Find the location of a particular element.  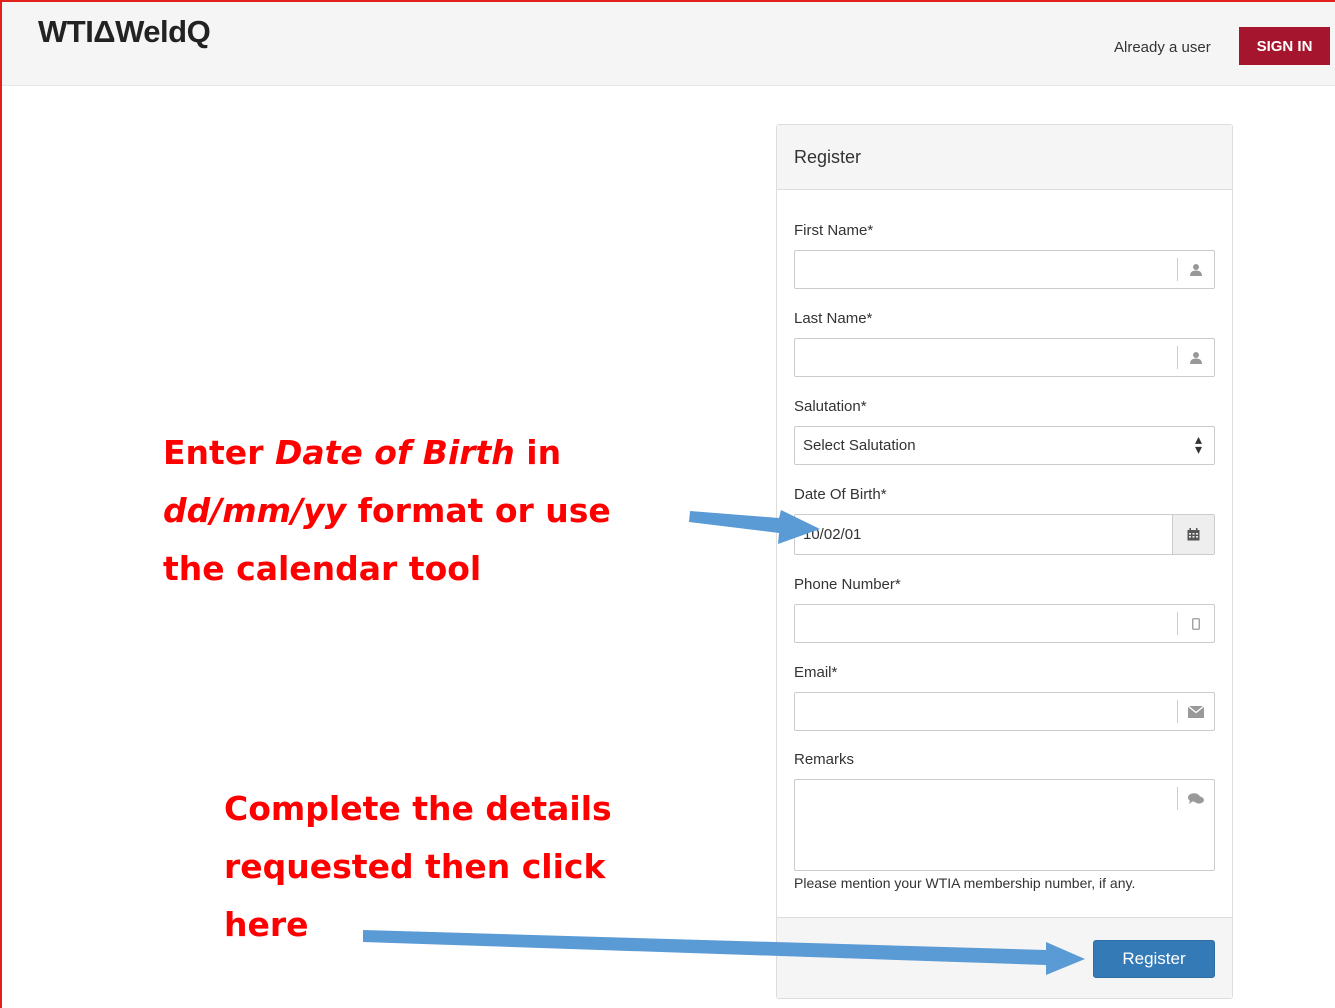

salutation-select: Select Salutation ▴ ▾ is located at coordinates (1004, 445).